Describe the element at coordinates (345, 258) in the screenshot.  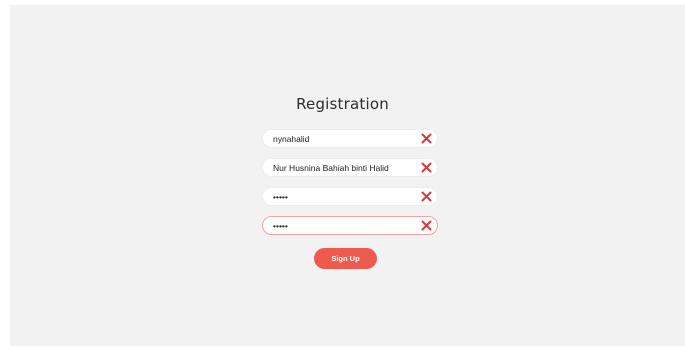
I see `sign-up-button: Sign Up` at that location.